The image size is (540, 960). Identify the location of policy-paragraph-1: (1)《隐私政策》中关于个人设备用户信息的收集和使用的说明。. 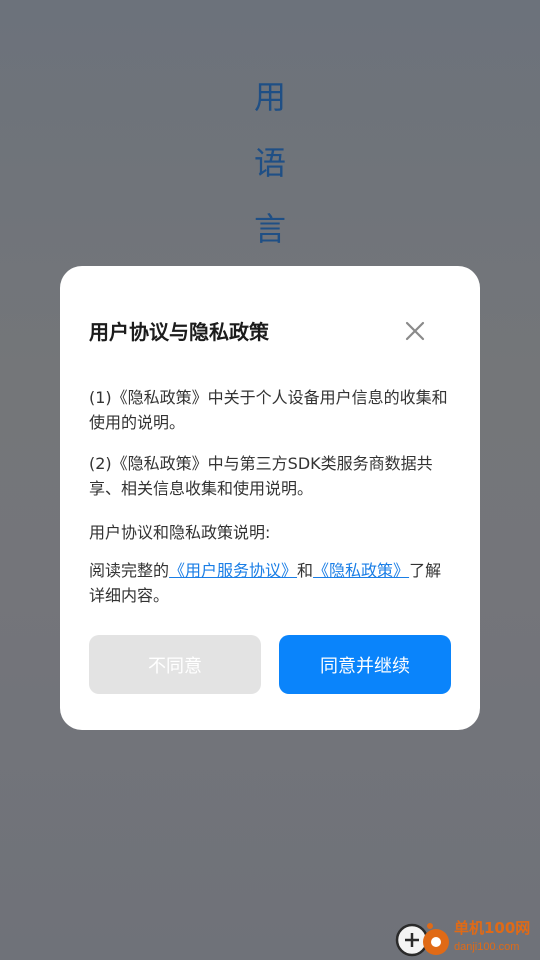
(268, 410).